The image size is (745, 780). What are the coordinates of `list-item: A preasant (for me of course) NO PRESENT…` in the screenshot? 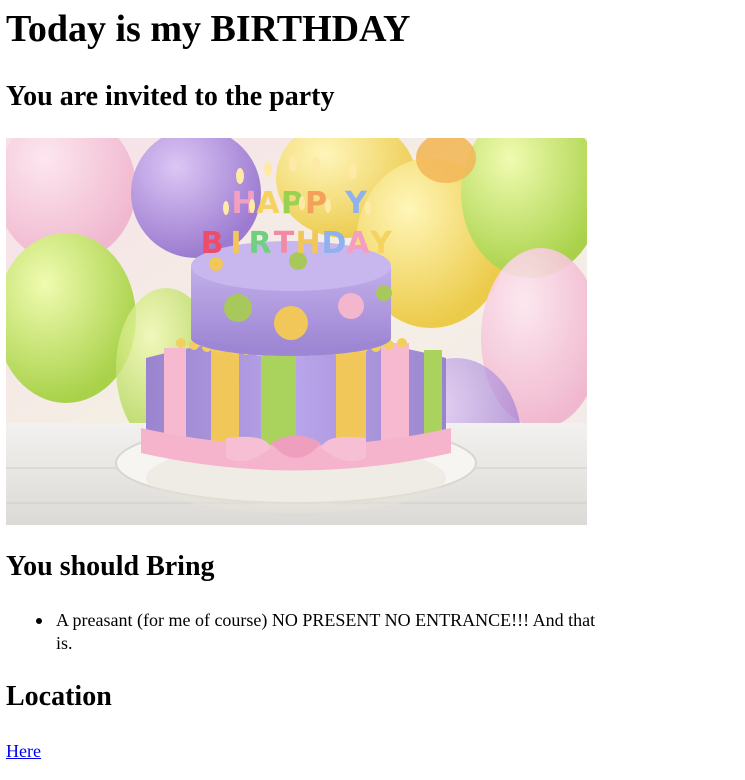 It's located at (316, 631).